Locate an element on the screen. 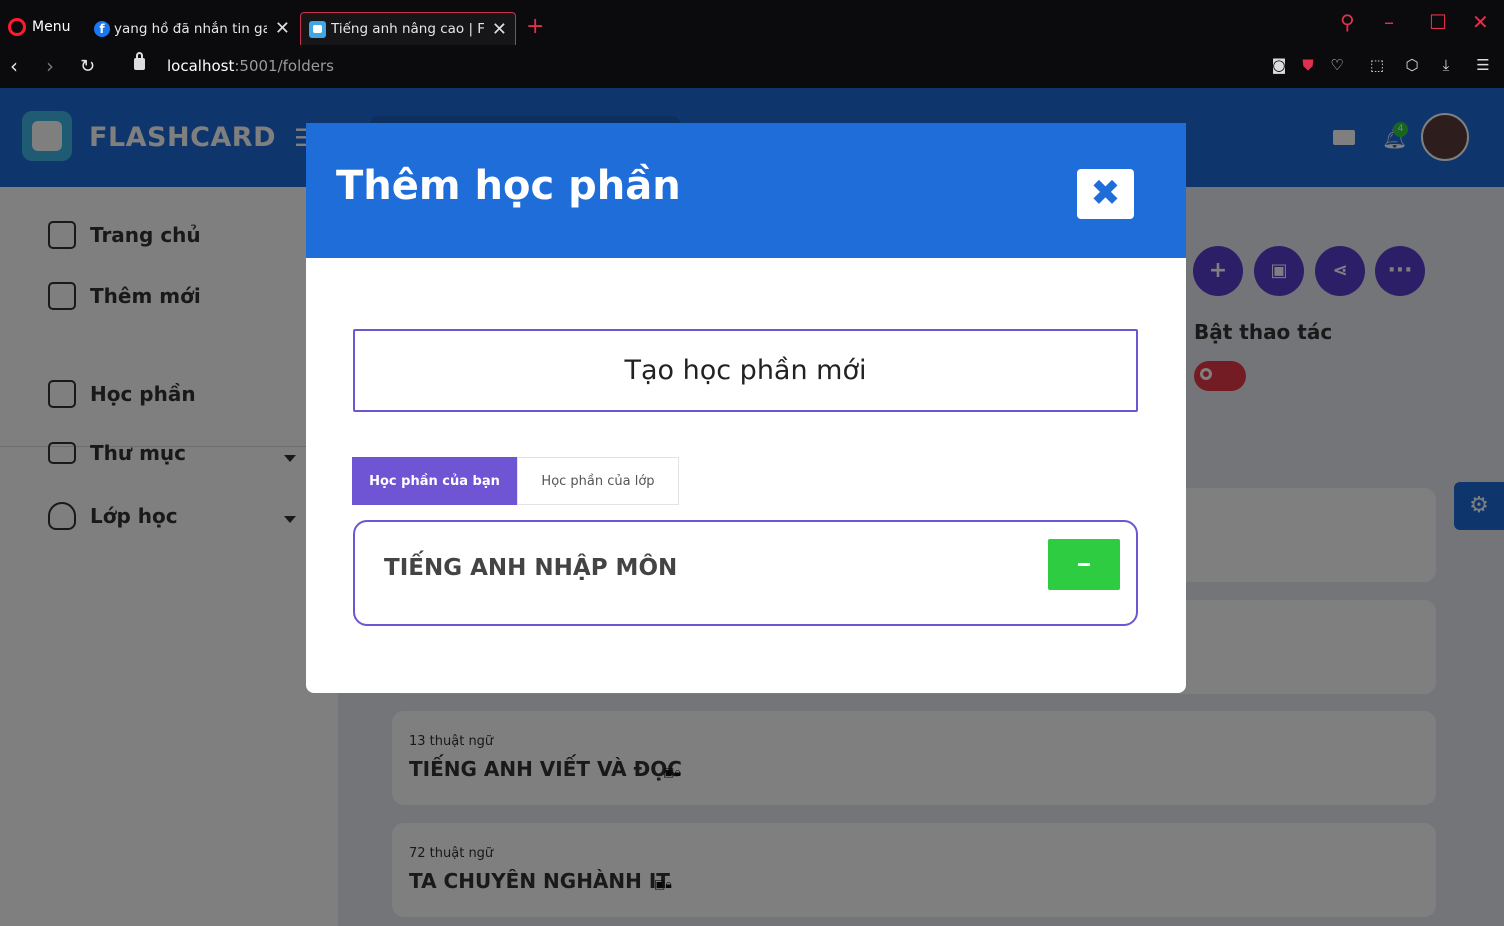 This screenshot has width=1504, height=926. new-tab-icon: + is located at coordinates (535, 26).